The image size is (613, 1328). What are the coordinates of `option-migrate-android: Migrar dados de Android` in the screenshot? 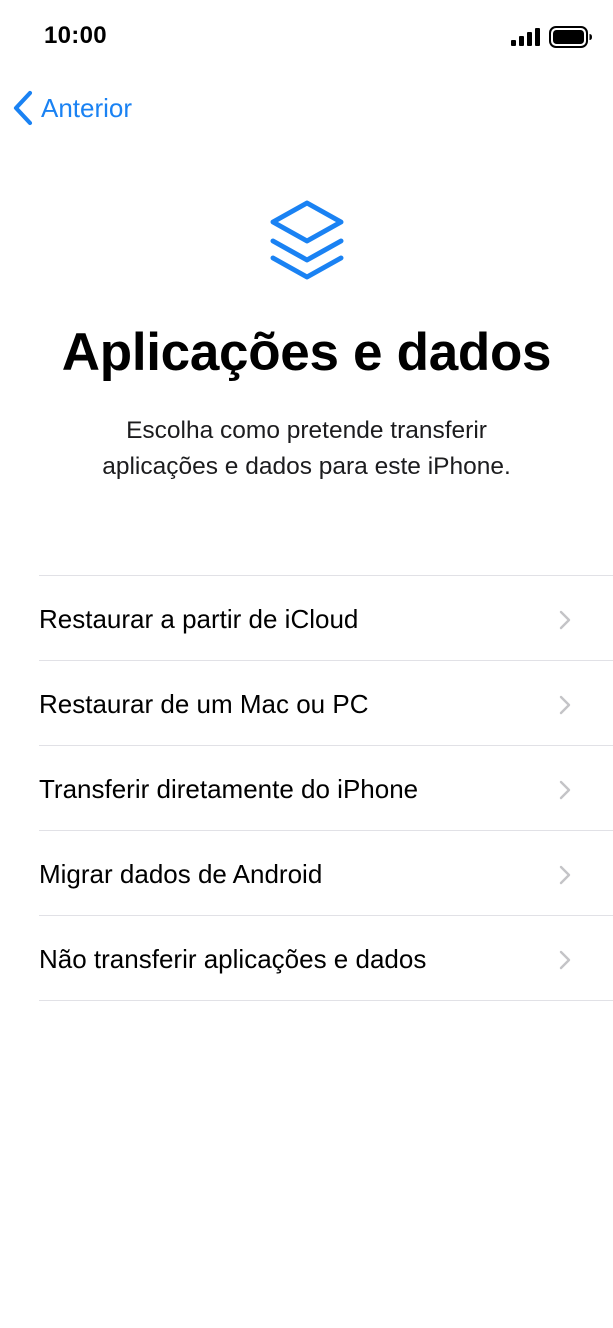 It's located at (326, 873).